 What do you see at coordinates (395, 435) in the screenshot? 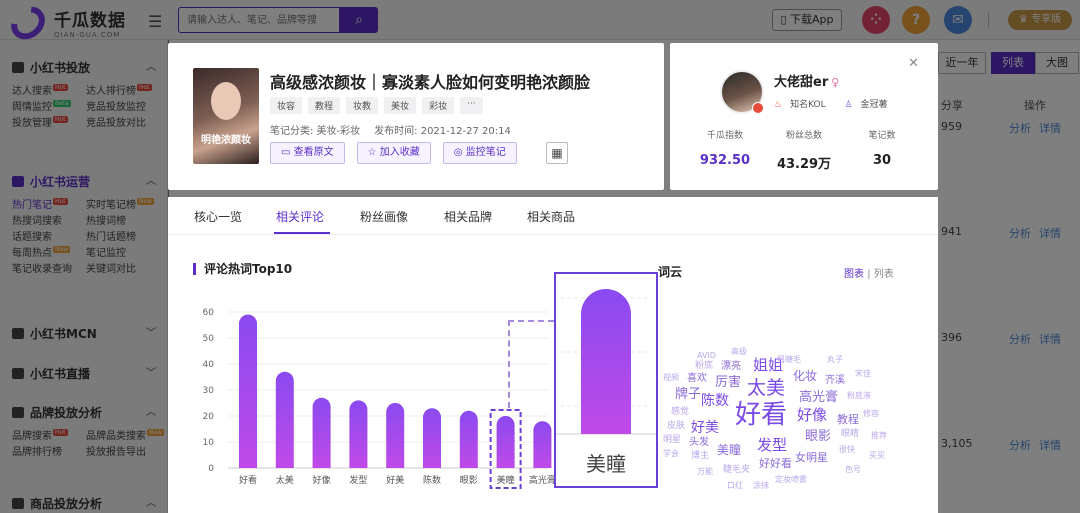
I see `bar-好美` at bounding box center [395, 435].